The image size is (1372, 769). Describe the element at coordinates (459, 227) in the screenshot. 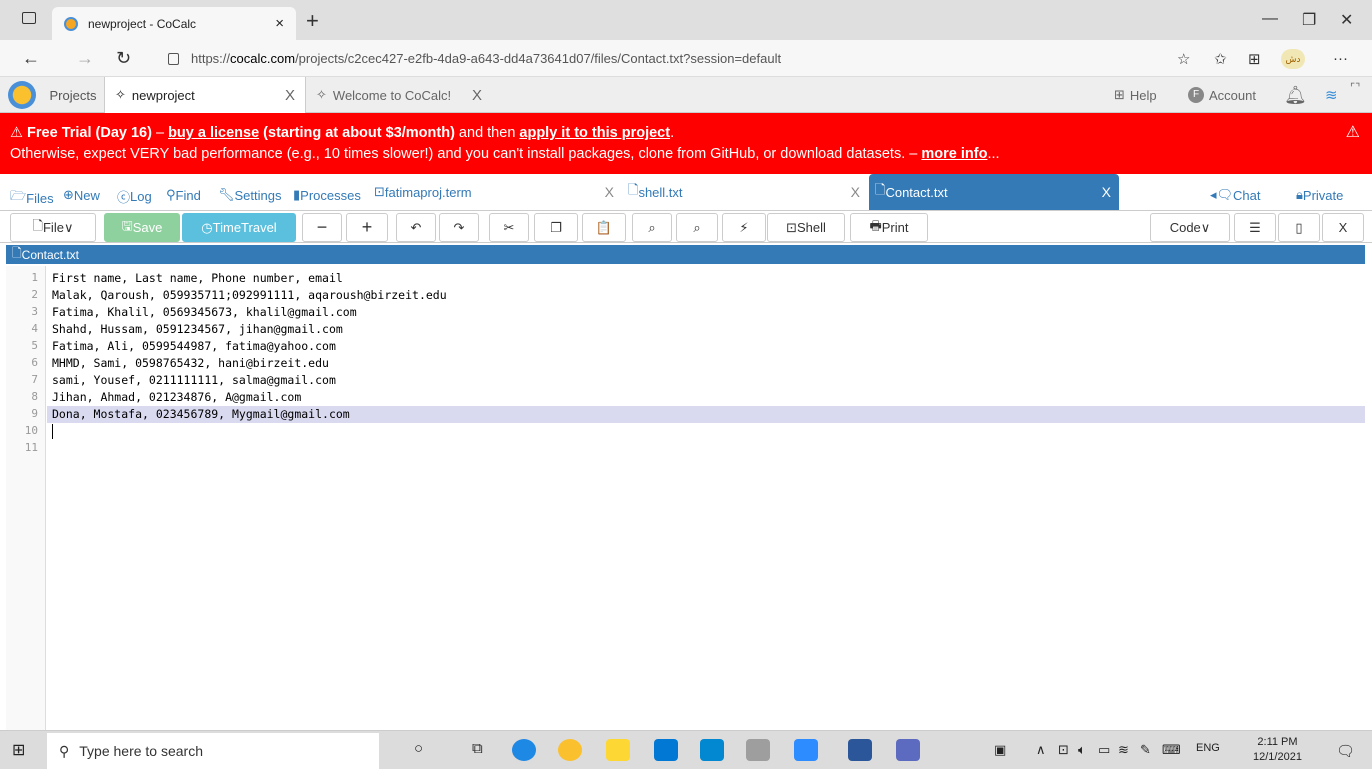

I see `redo-button: ↷` at that location.